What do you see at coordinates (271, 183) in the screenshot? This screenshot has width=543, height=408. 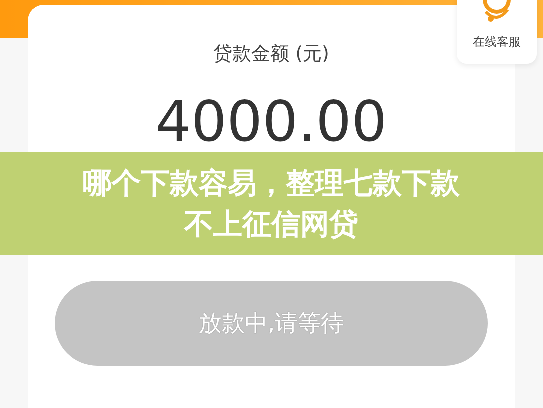 I see `banner-title: 哪个下款容易，整理七款下款` at bounding box center [271, 183].